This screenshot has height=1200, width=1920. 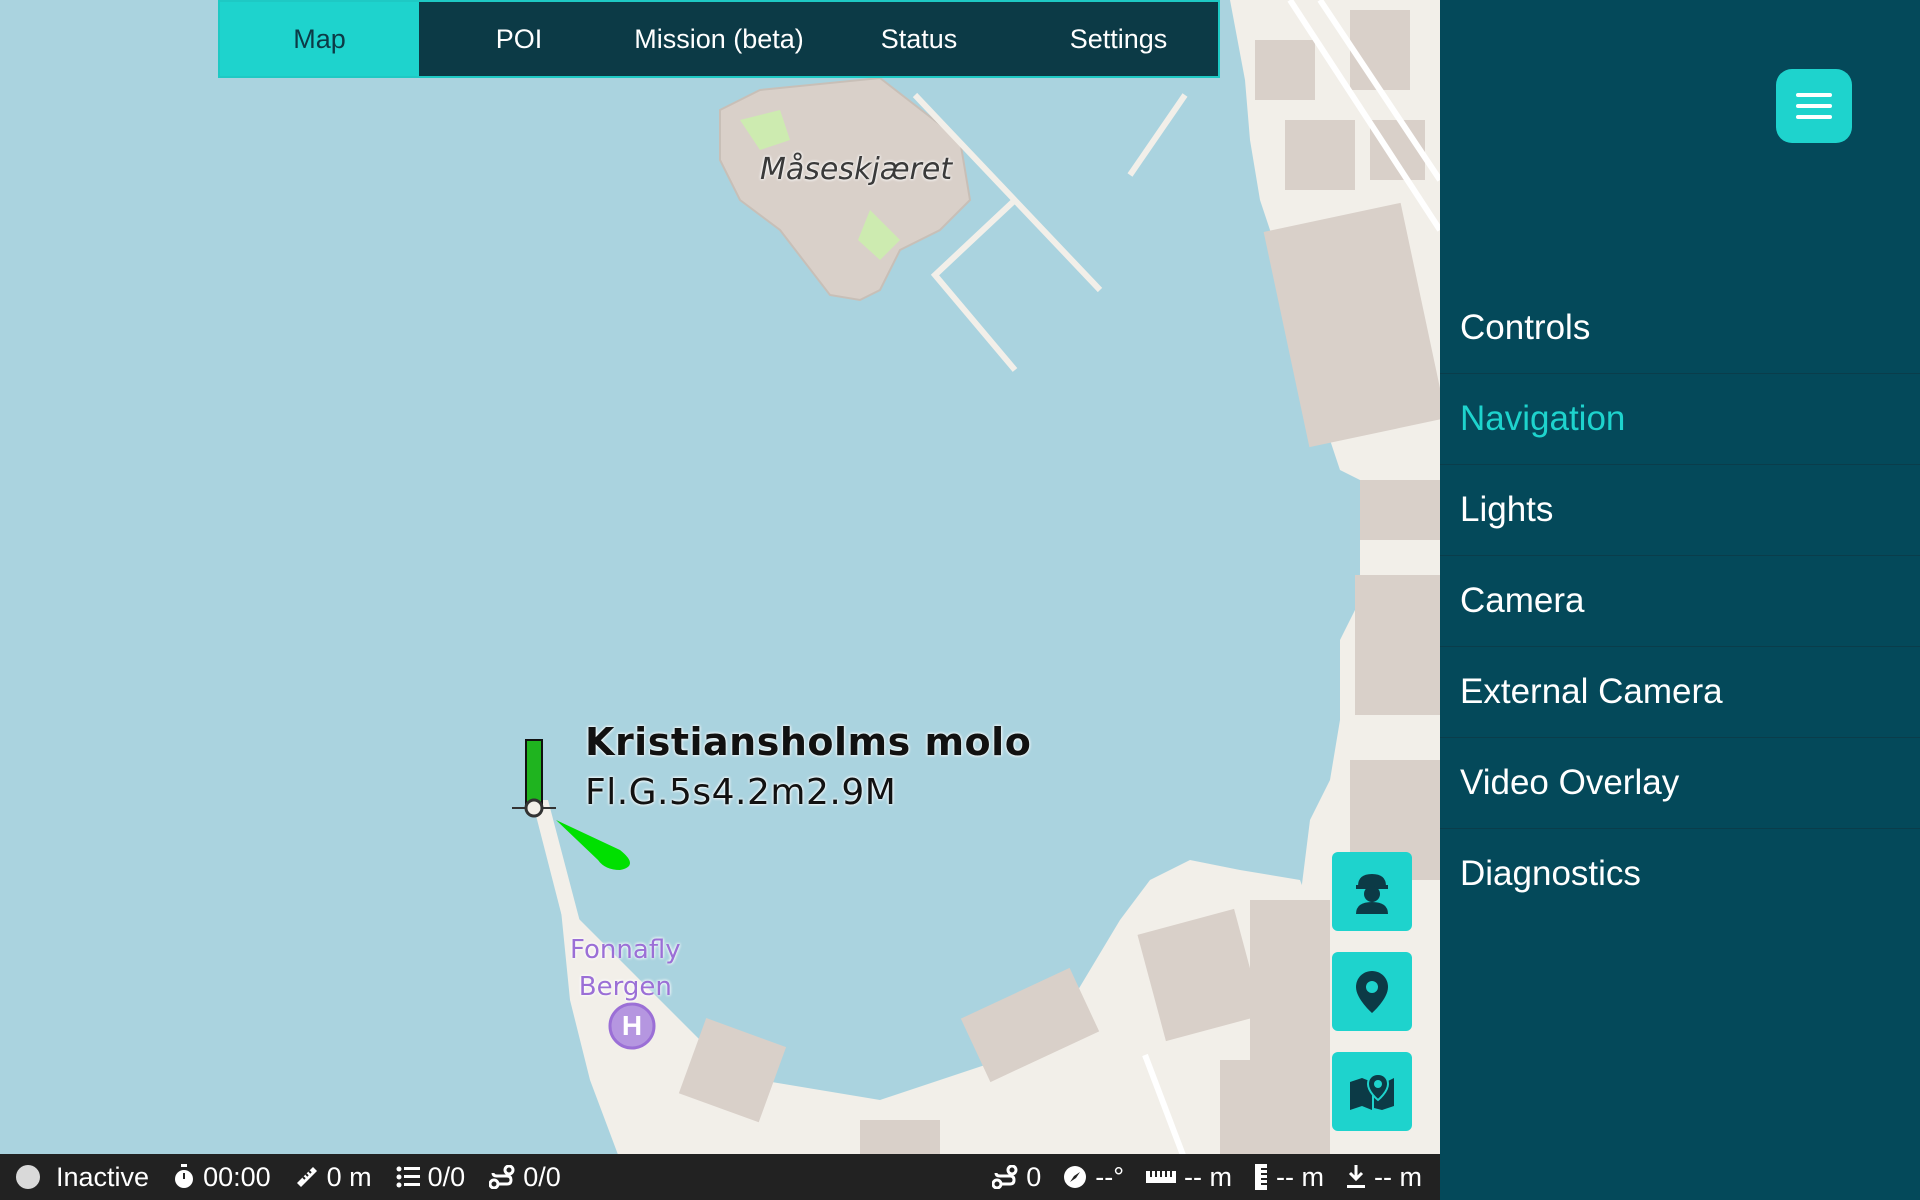 What do you see at coordinates (1680, 328) in the screenshot?
I see `sidebar-item-controls: Controls` at bounding box center [1680, 328].